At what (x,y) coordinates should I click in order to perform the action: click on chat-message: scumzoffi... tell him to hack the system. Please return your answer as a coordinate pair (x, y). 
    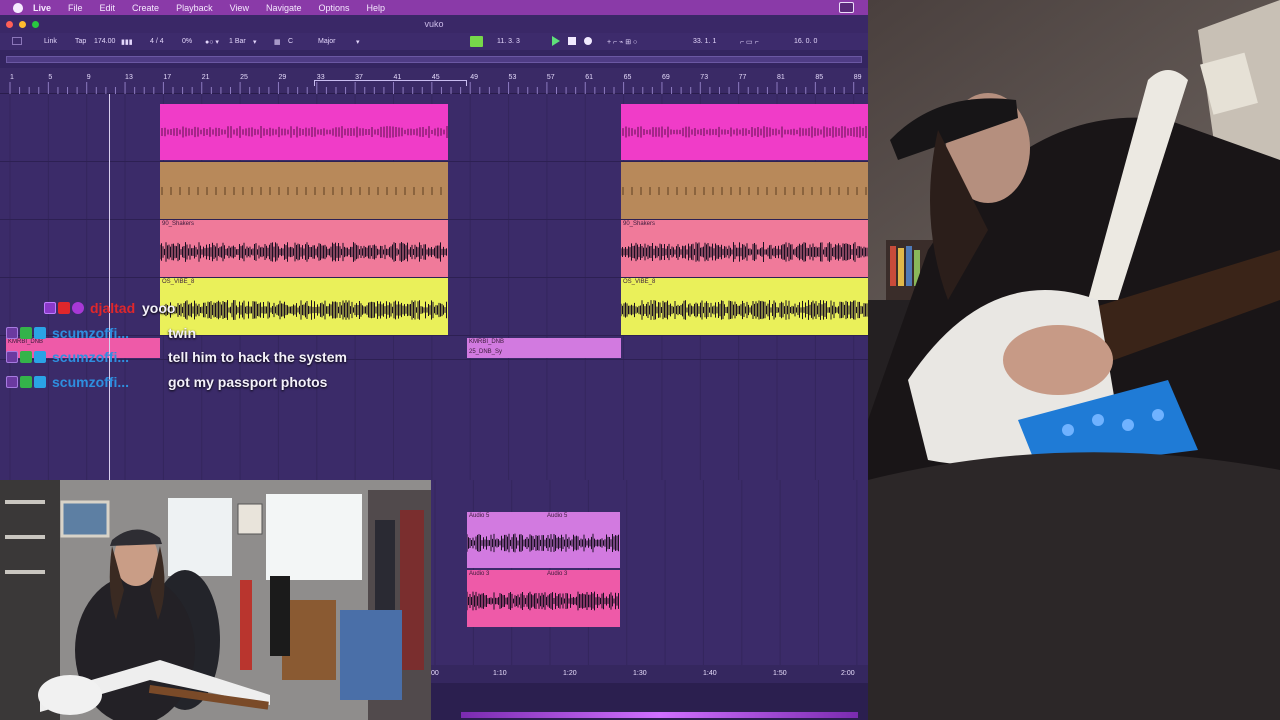
    Looking at the image, I should click on (216, 357).